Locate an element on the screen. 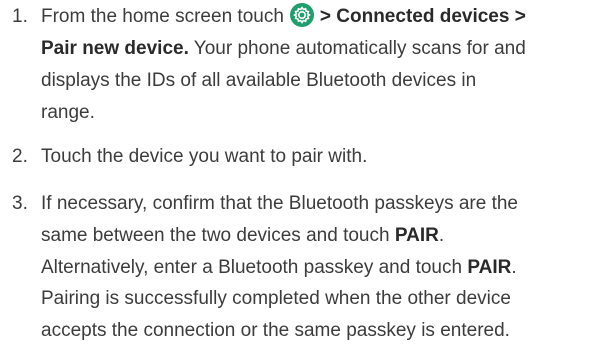 This screenshot has width=601, height=347. step-number: 1. is located at coordinates (20, 16).